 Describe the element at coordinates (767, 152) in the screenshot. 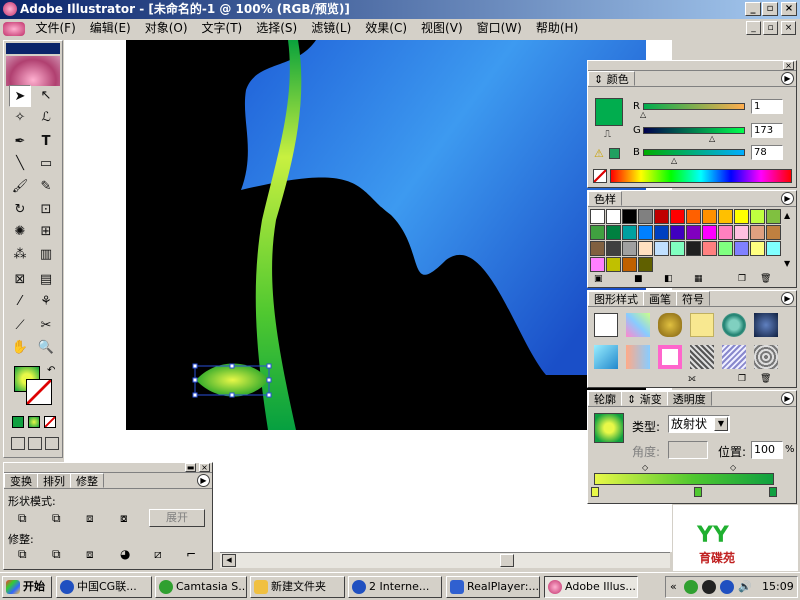

I see `b-value-input: 78` at that location.